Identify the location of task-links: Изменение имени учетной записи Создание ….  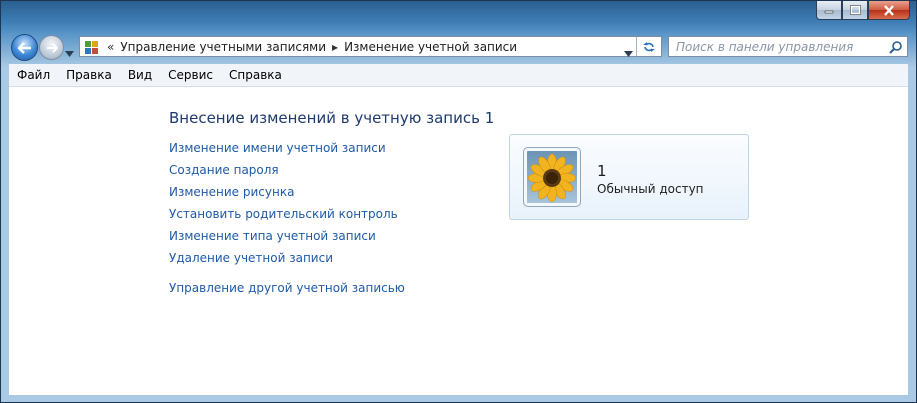
(287, 222).